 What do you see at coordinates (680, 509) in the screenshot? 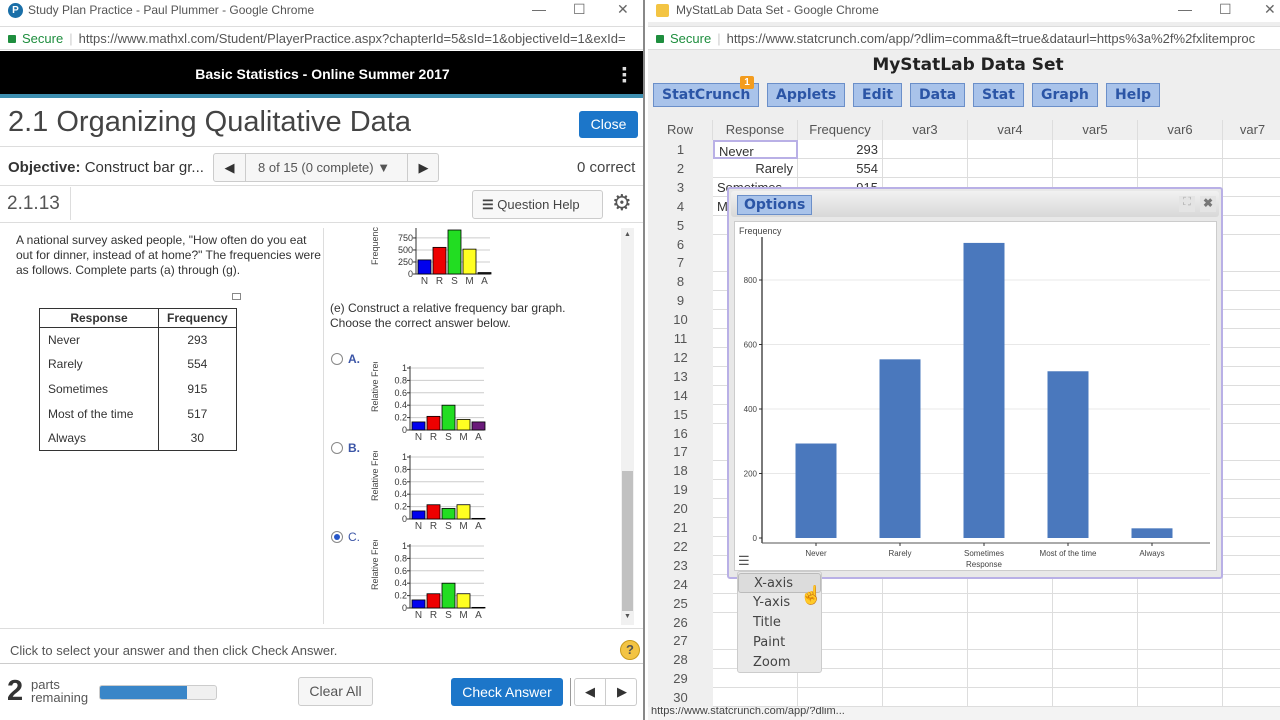
I see `row-number: 20` at bounding box center [680, 509].